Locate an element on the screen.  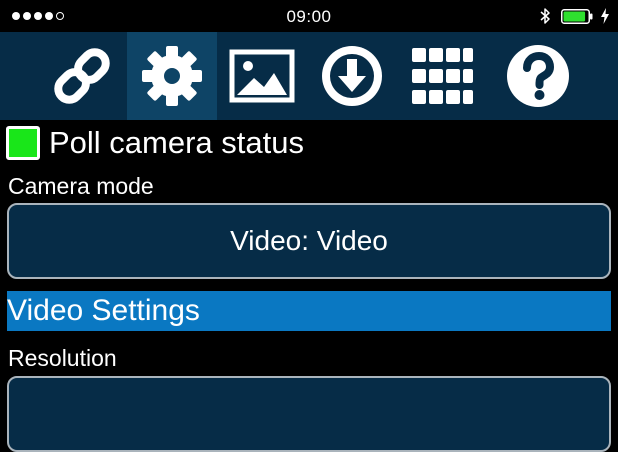
grid-icon is located at coordinates (442, 76).